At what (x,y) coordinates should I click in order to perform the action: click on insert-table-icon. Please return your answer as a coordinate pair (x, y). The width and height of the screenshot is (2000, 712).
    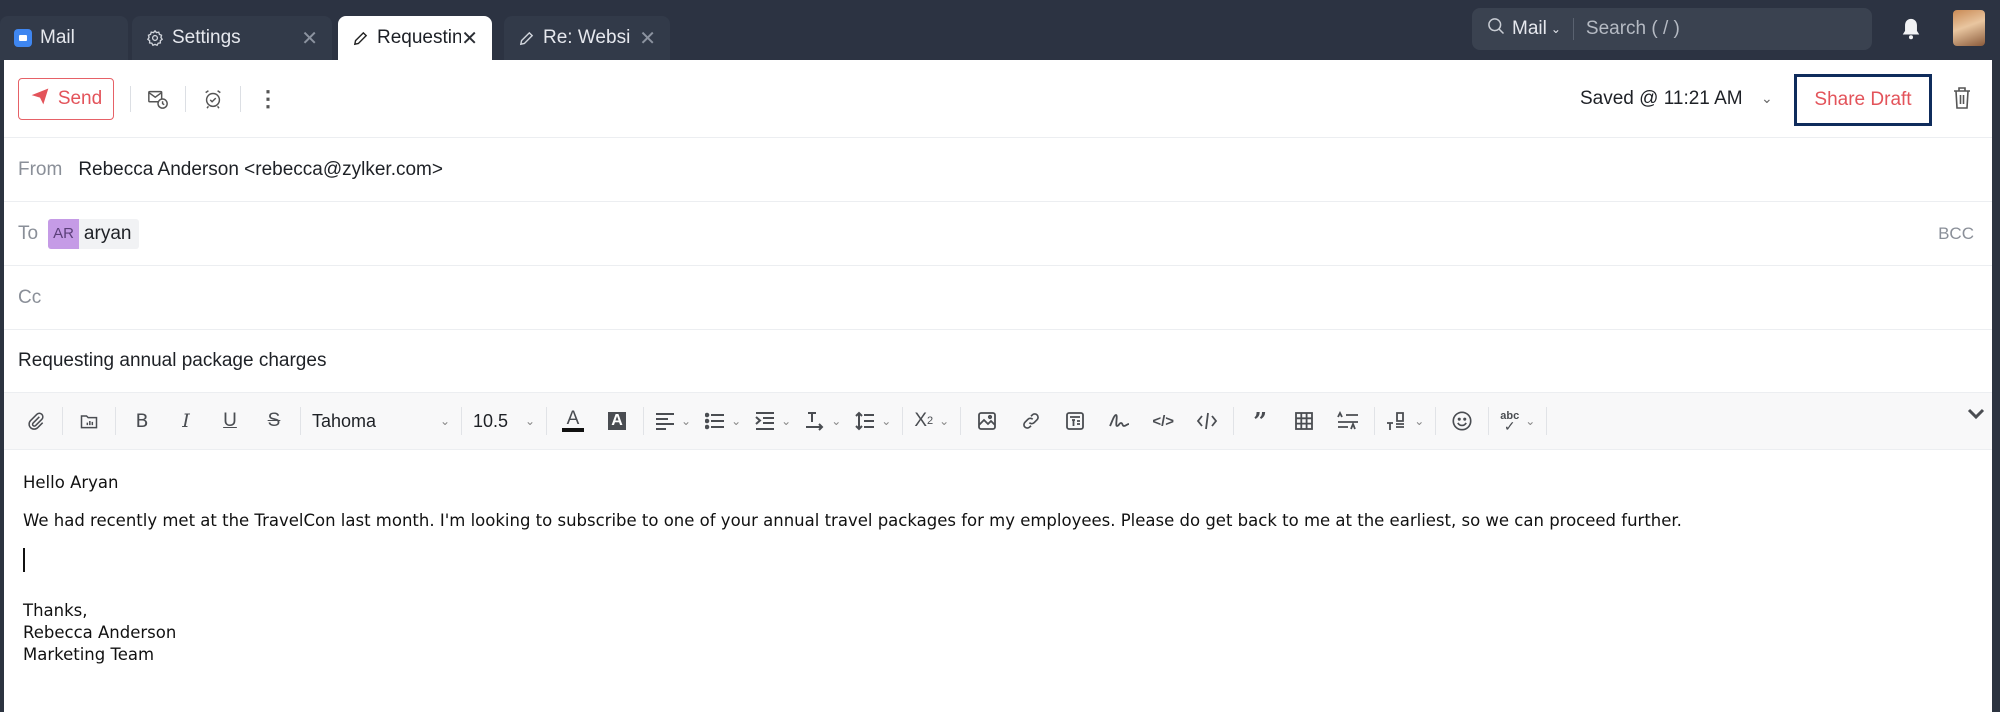
    Looking at the image, I should click on (1304, 421).